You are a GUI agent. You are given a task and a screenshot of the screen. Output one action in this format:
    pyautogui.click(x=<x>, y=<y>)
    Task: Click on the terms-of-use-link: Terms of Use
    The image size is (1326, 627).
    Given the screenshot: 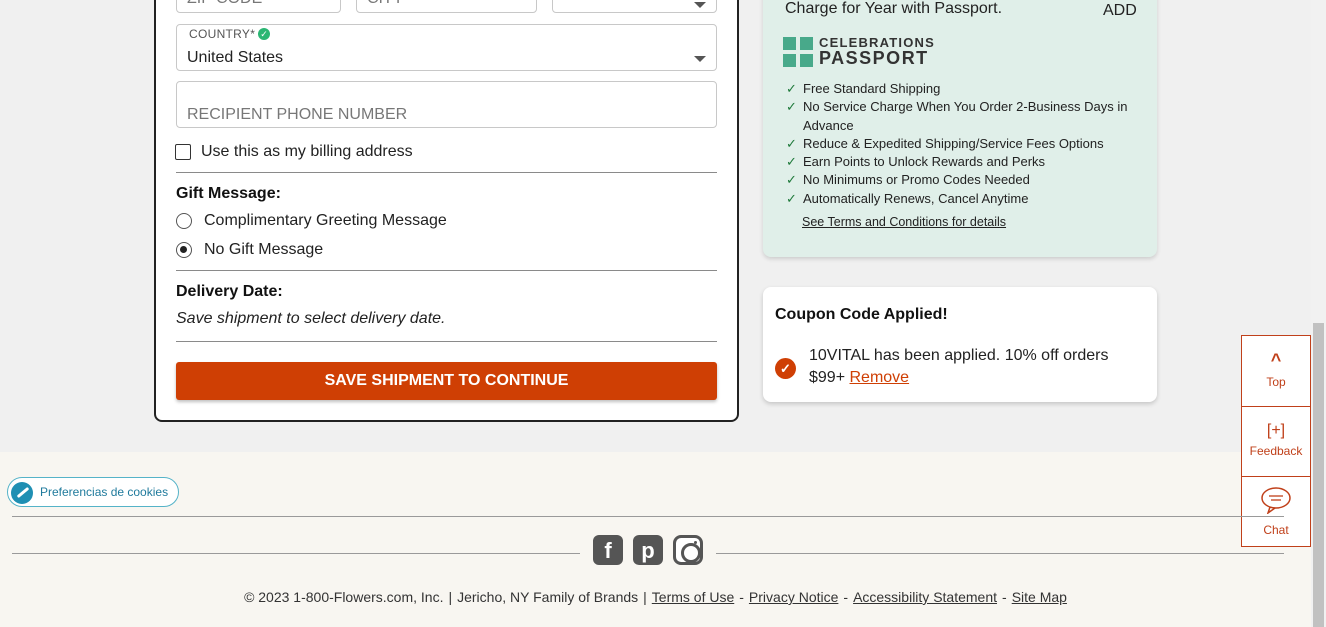 What is the action you would take?
    pyautogui.click(x=693, y=597)
    